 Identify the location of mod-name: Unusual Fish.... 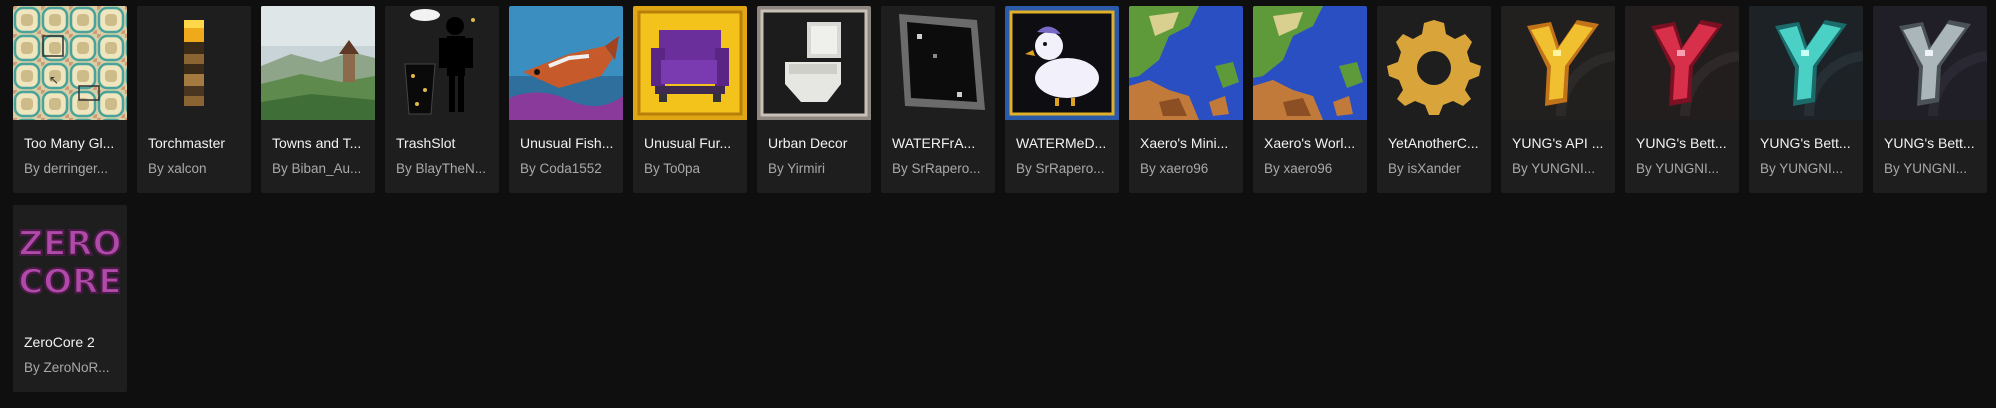
(567, 143).